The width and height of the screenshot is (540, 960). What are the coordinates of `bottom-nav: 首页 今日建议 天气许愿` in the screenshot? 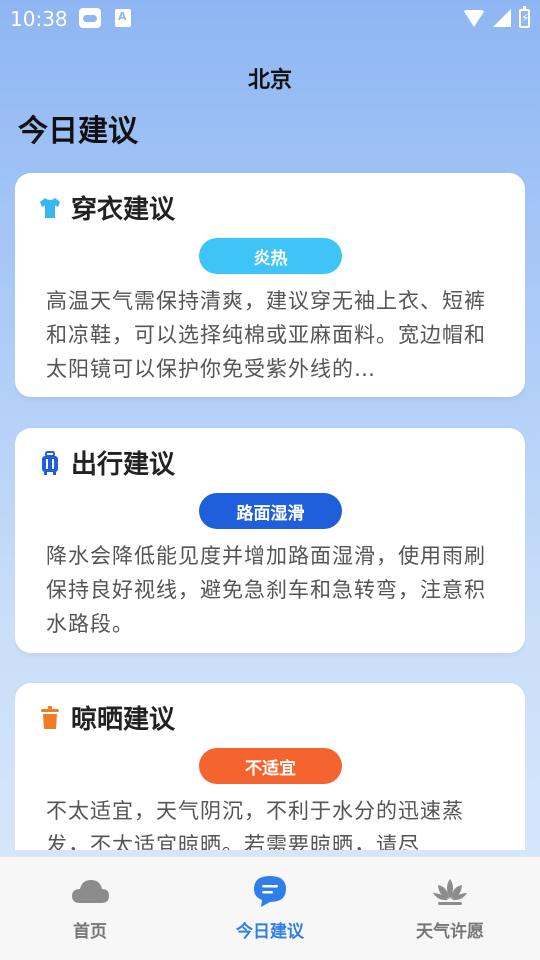 It's located at (270, 908).